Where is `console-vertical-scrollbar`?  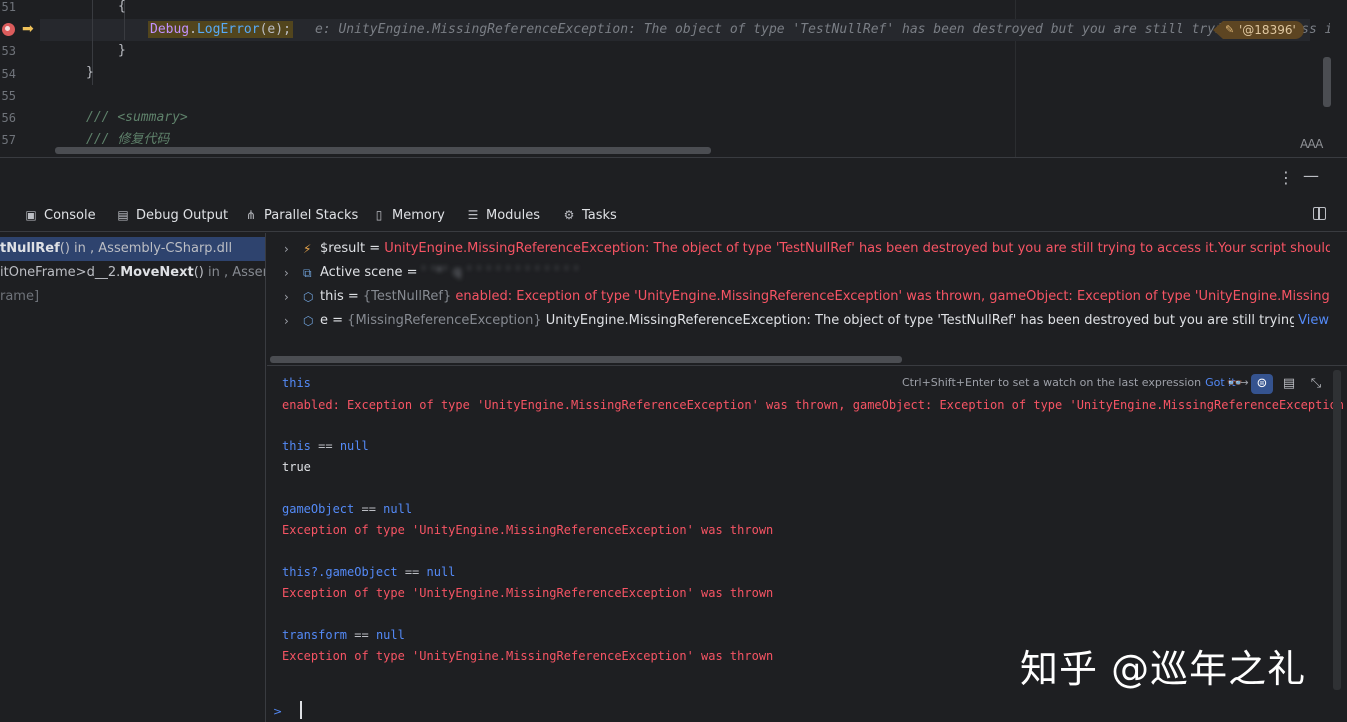
console-vertical-scrollbar is located at coordinates (1337, 530).